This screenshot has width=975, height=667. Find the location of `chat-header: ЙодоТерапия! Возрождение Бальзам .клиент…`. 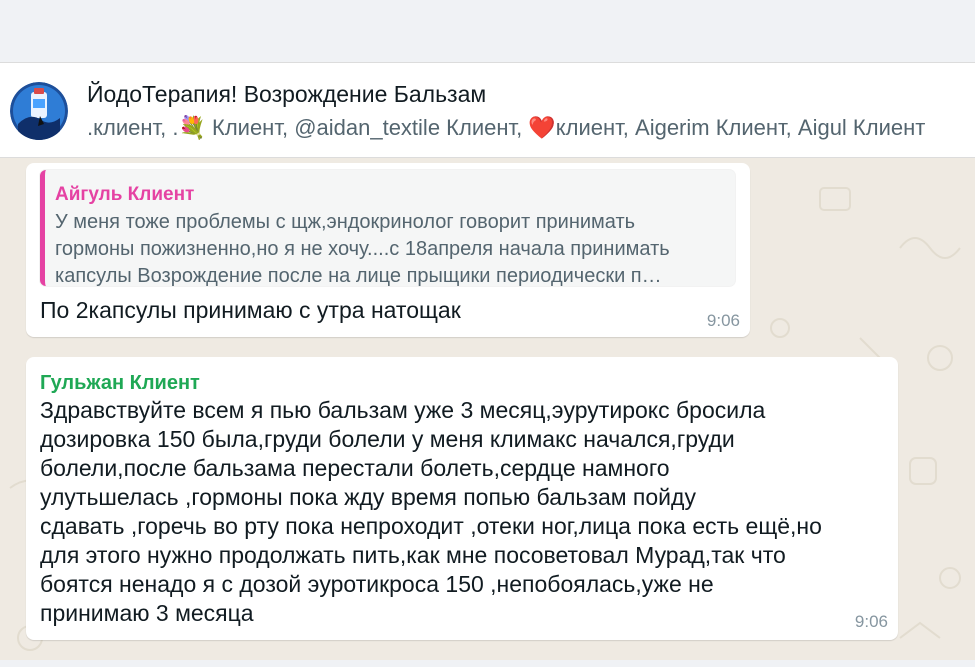

chat-header: ЙодоТерапия! Возрождение Бальзам .клиент… is located at coordinates (487, 110).